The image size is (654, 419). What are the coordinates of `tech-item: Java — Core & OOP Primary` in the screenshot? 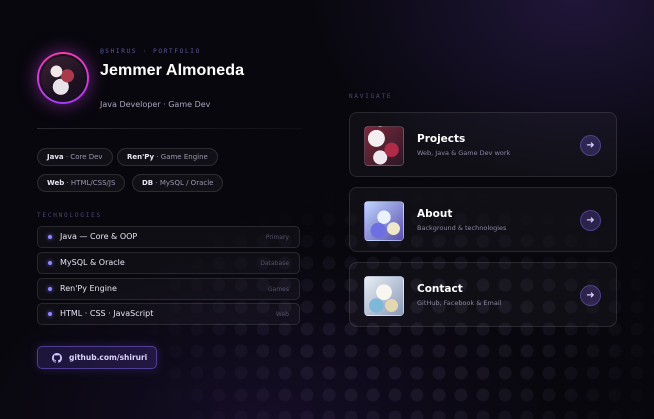 It's located at (168, 237).